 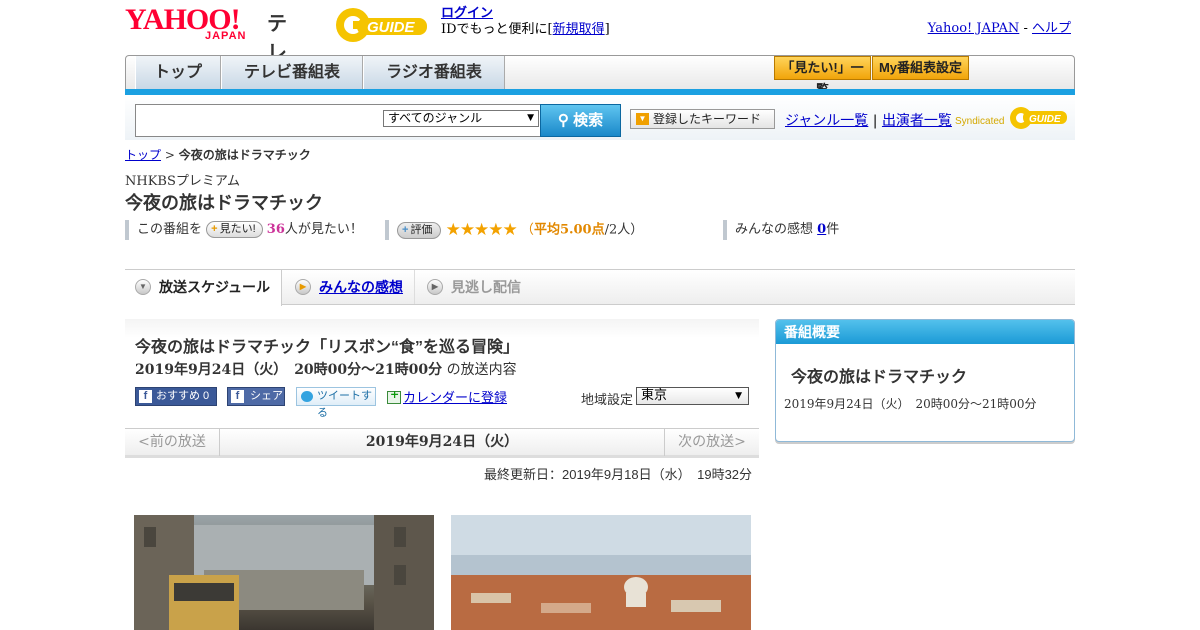 I want to click on impressions-suffix: 件, so click(x=833, y=229).